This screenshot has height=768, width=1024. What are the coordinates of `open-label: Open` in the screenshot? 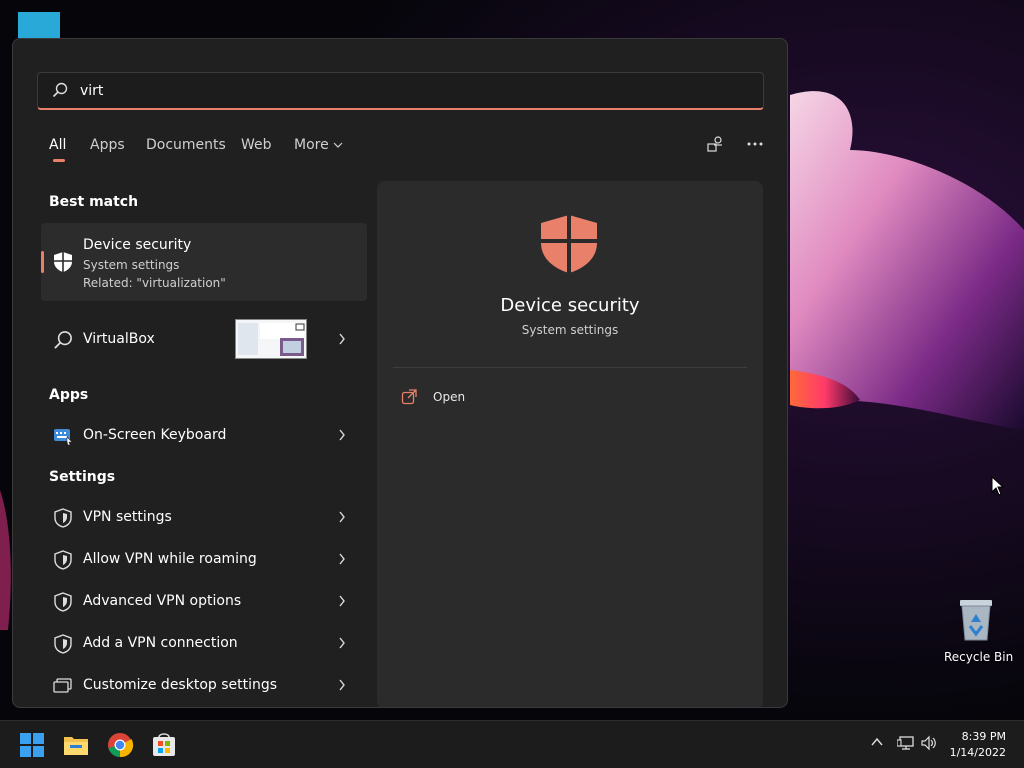 It's located at (449, 397).